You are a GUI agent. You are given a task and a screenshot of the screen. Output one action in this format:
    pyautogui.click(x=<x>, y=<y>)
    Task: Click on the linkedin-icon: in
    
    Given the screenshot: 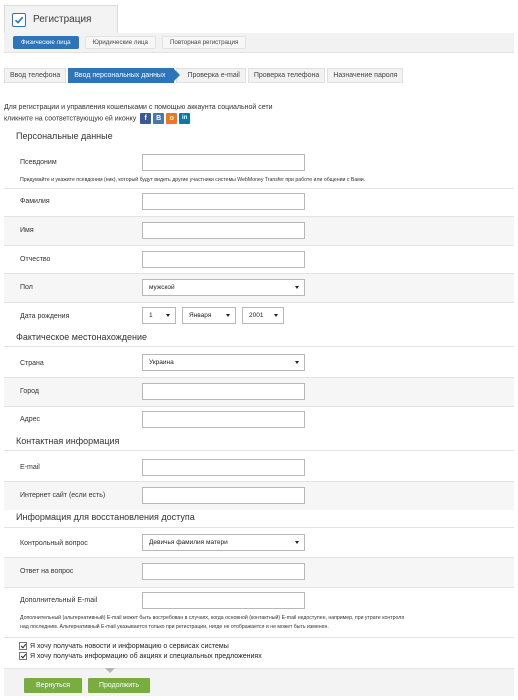 What is the action you would take?
    pyautogui.click(x=185, y=118)
    